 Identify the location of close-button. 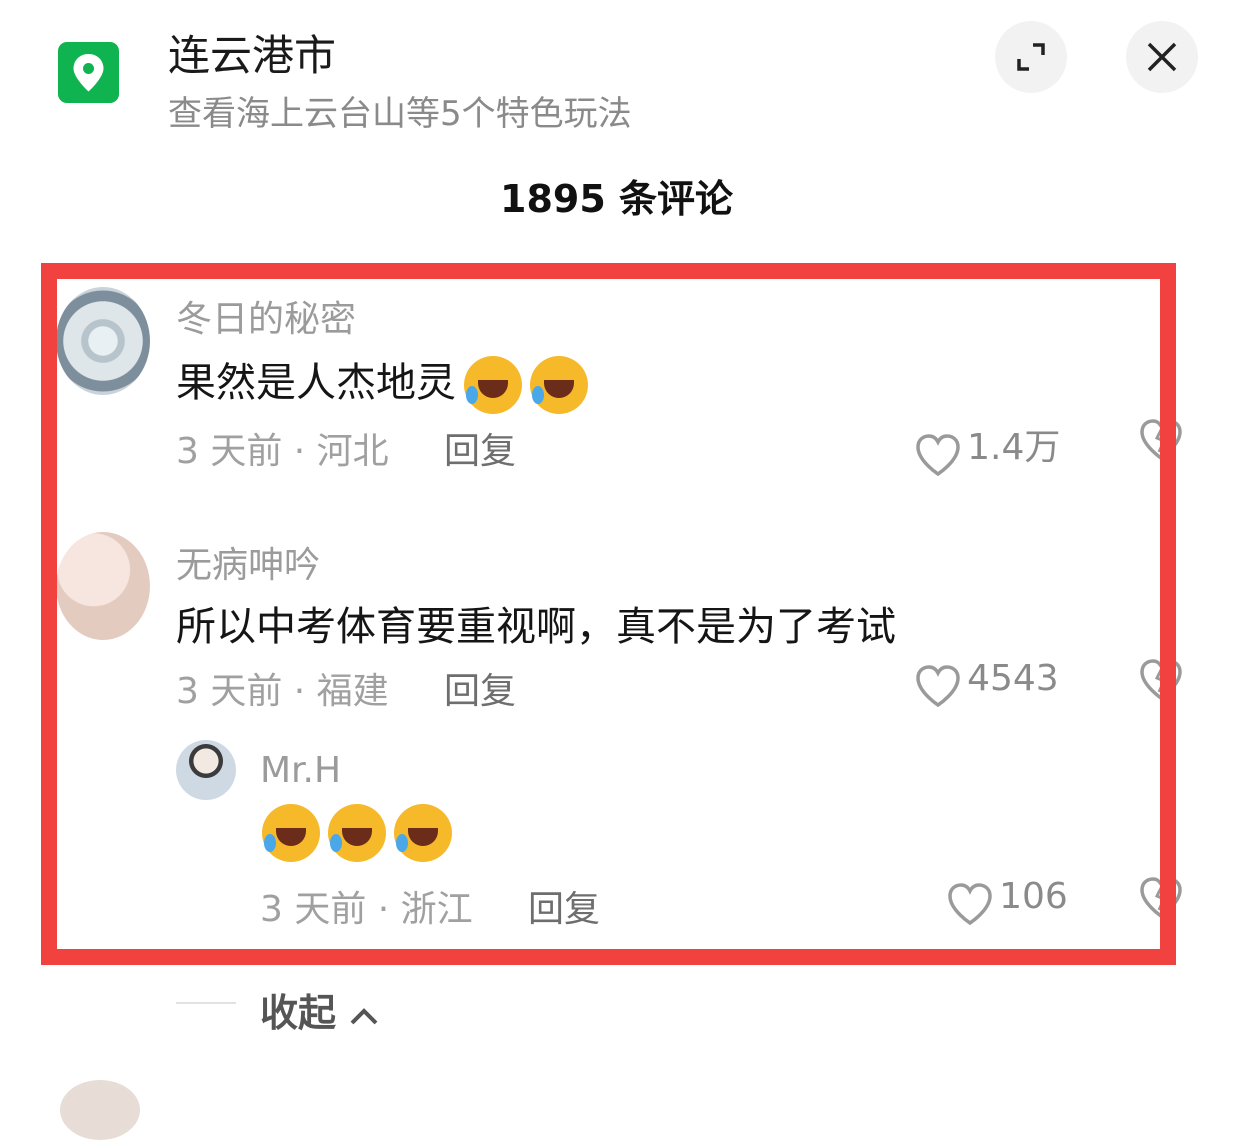
(1162, 57).